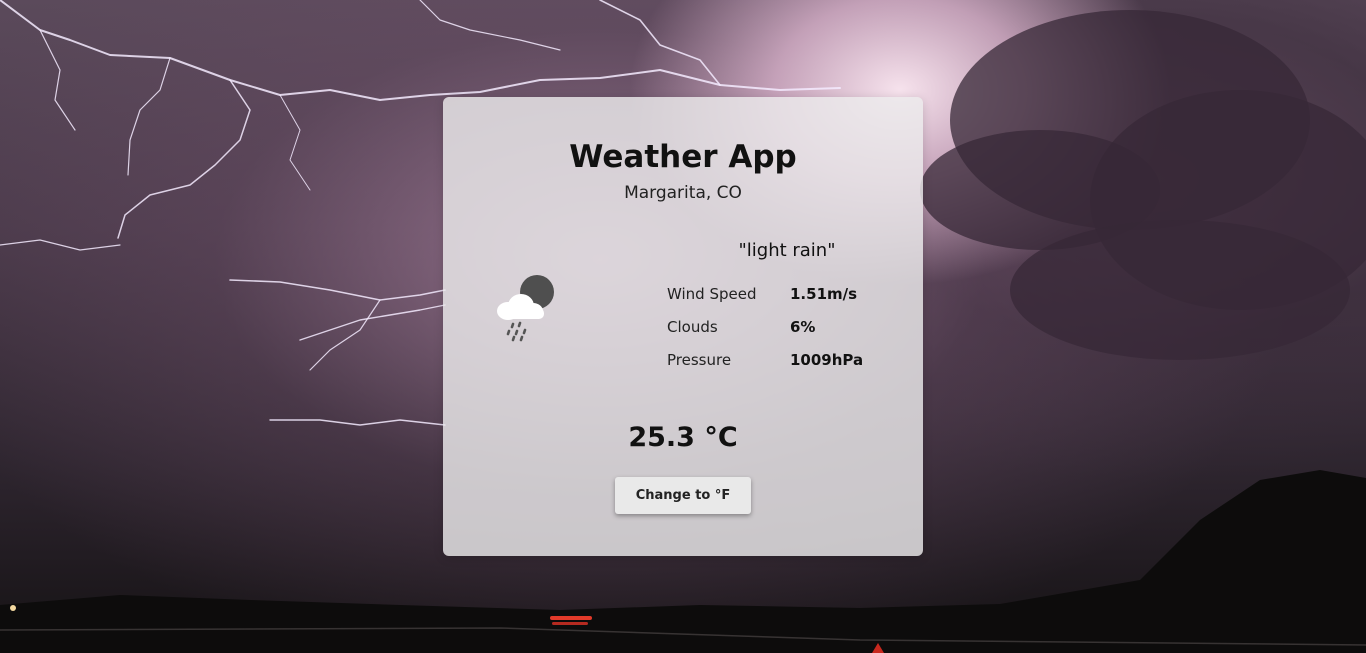  I want to click on temperature-value: 25.3 °C, so click(683, 437).